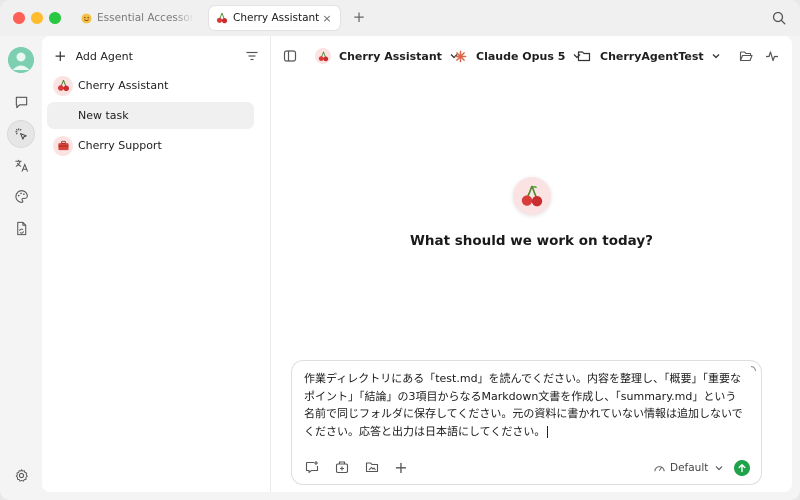 The image size is (800, 500). Describe the element at coordinates (21, 268) in the screenshot. I see `icon-rail` at that location.